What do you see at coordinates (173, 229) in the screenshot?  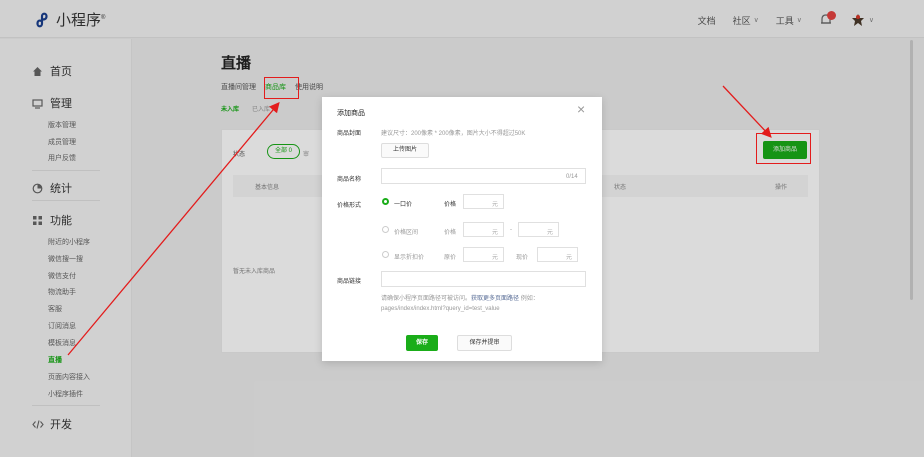 I see `annotation-arrow-to-tab` at bounding box center [173, 229].